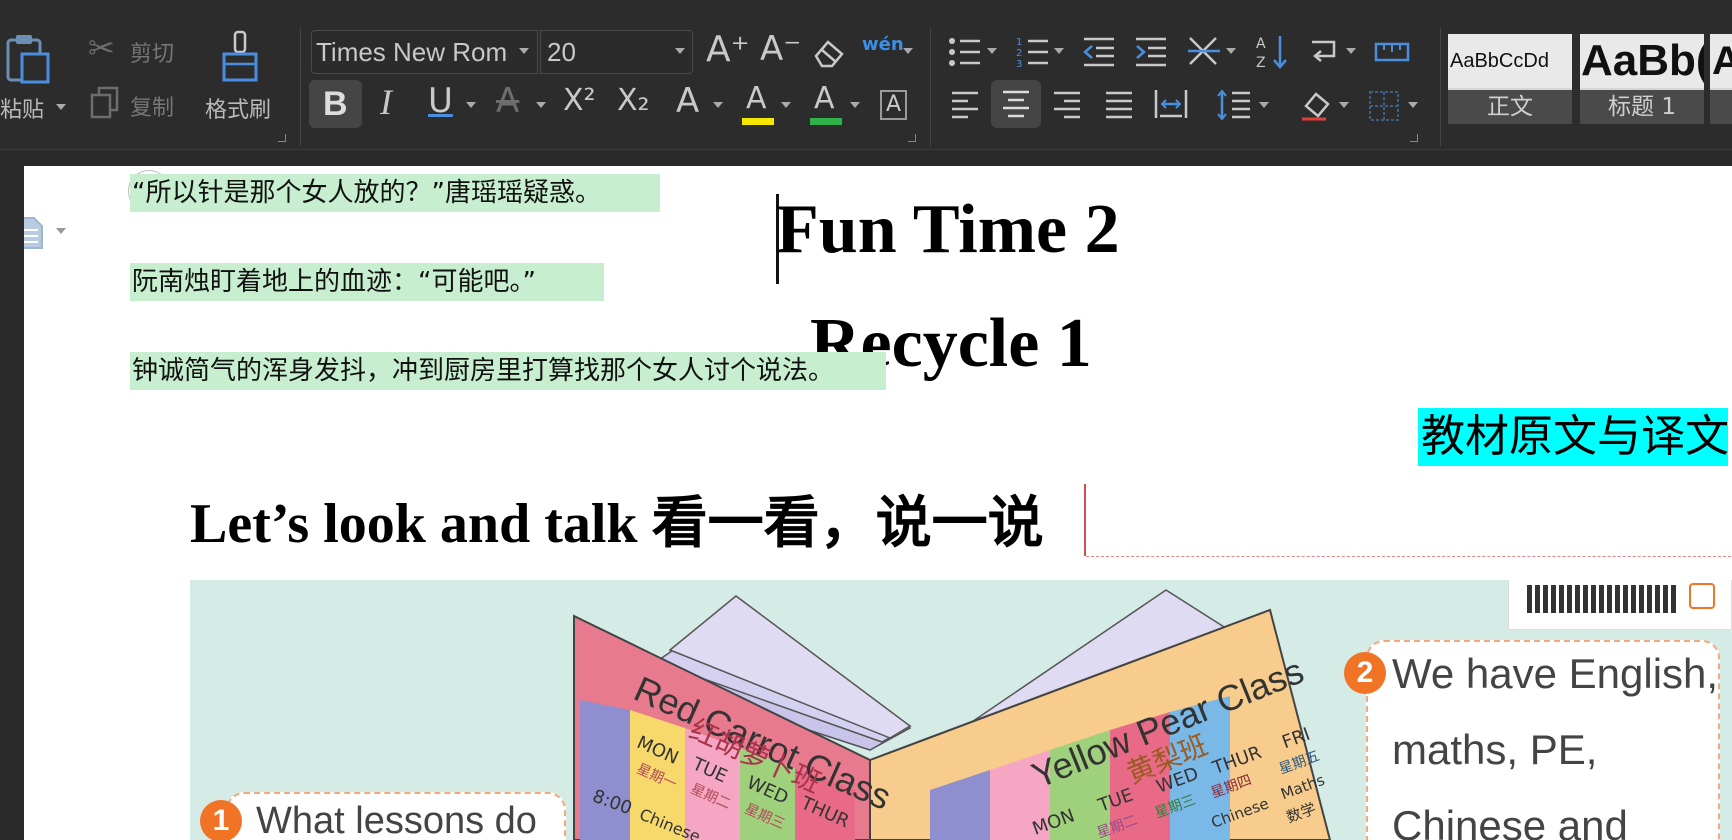 This screenshot has height=840, width=1732. I want to click on align-center-icon, so click(1016, 104).